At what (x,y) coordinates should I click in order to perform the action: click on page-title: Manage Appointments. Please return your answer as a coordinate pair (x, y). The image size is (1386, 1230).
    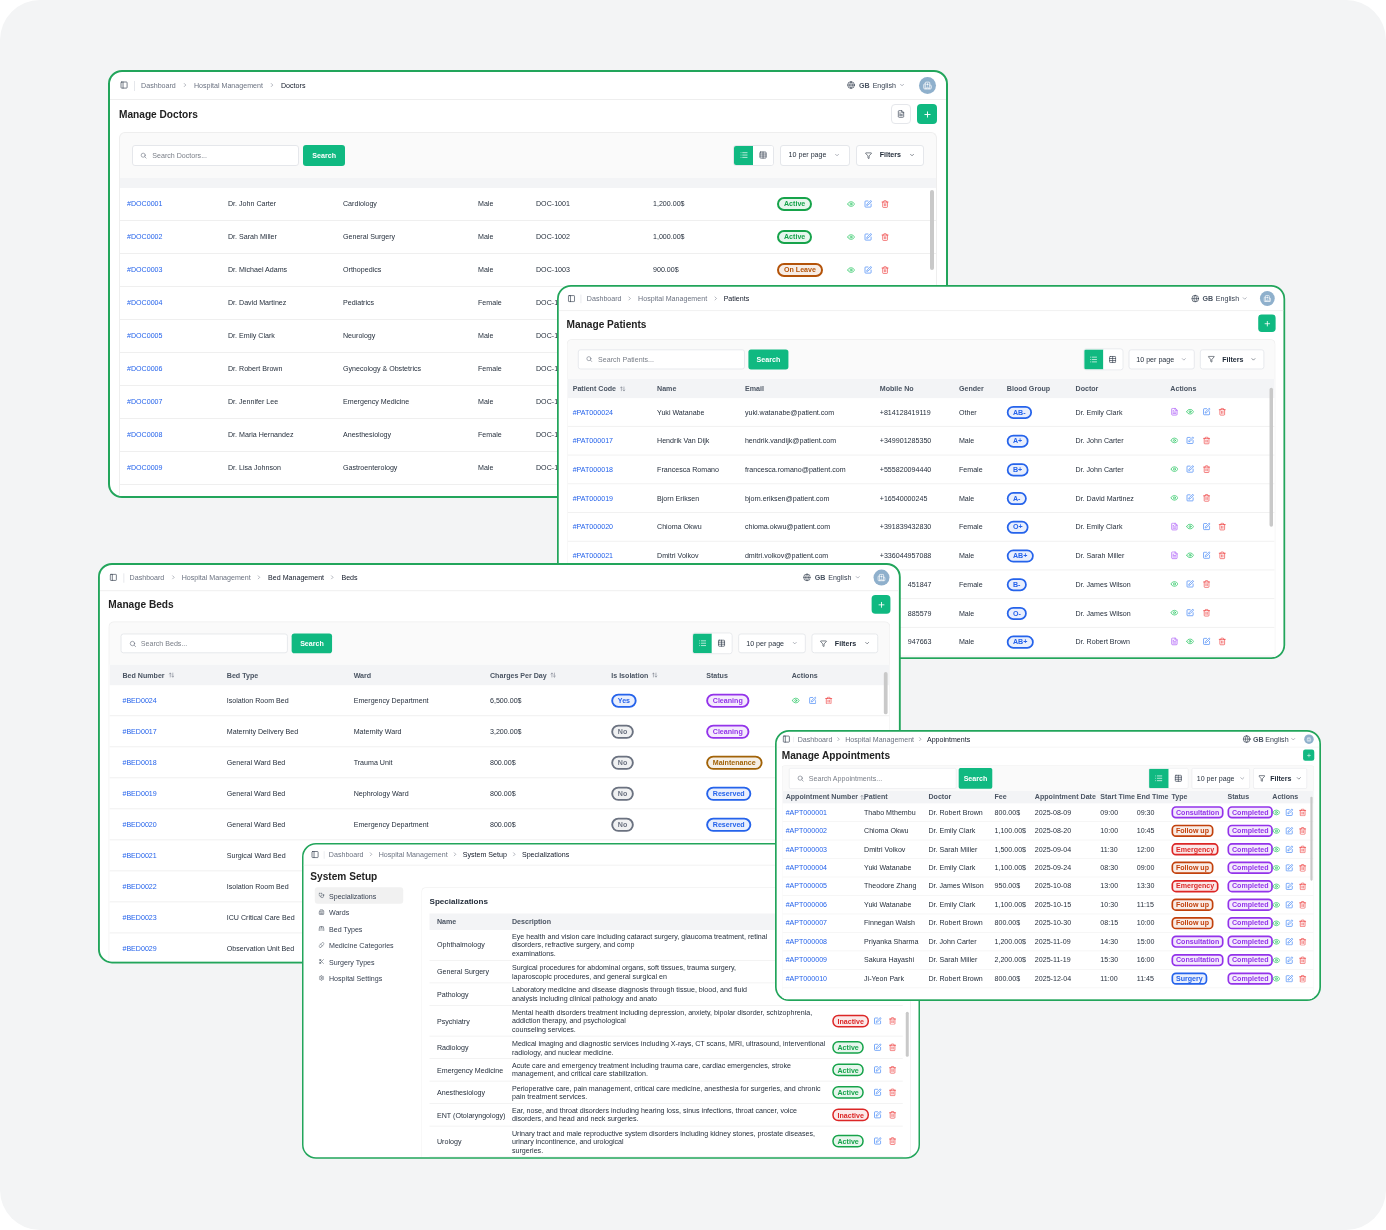
    Looking at the image, I should click on (836, 755).